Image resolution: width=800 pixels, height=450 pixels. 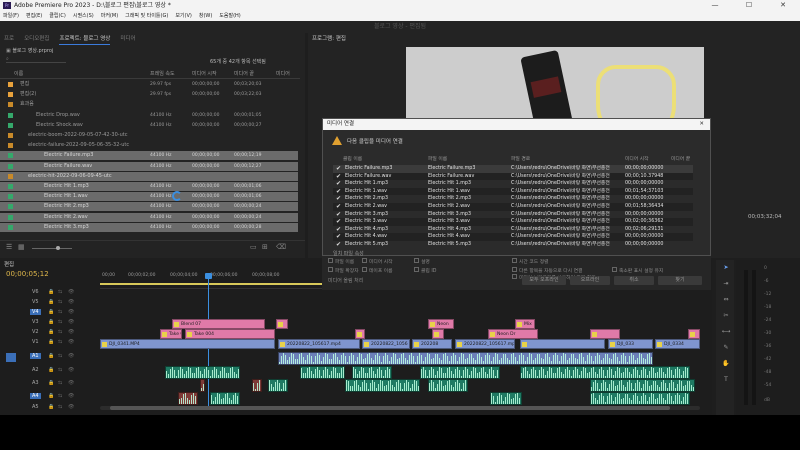 I want to click on track-header: A3 🔒 ⇆ 👁, so click(x=49, y=385).